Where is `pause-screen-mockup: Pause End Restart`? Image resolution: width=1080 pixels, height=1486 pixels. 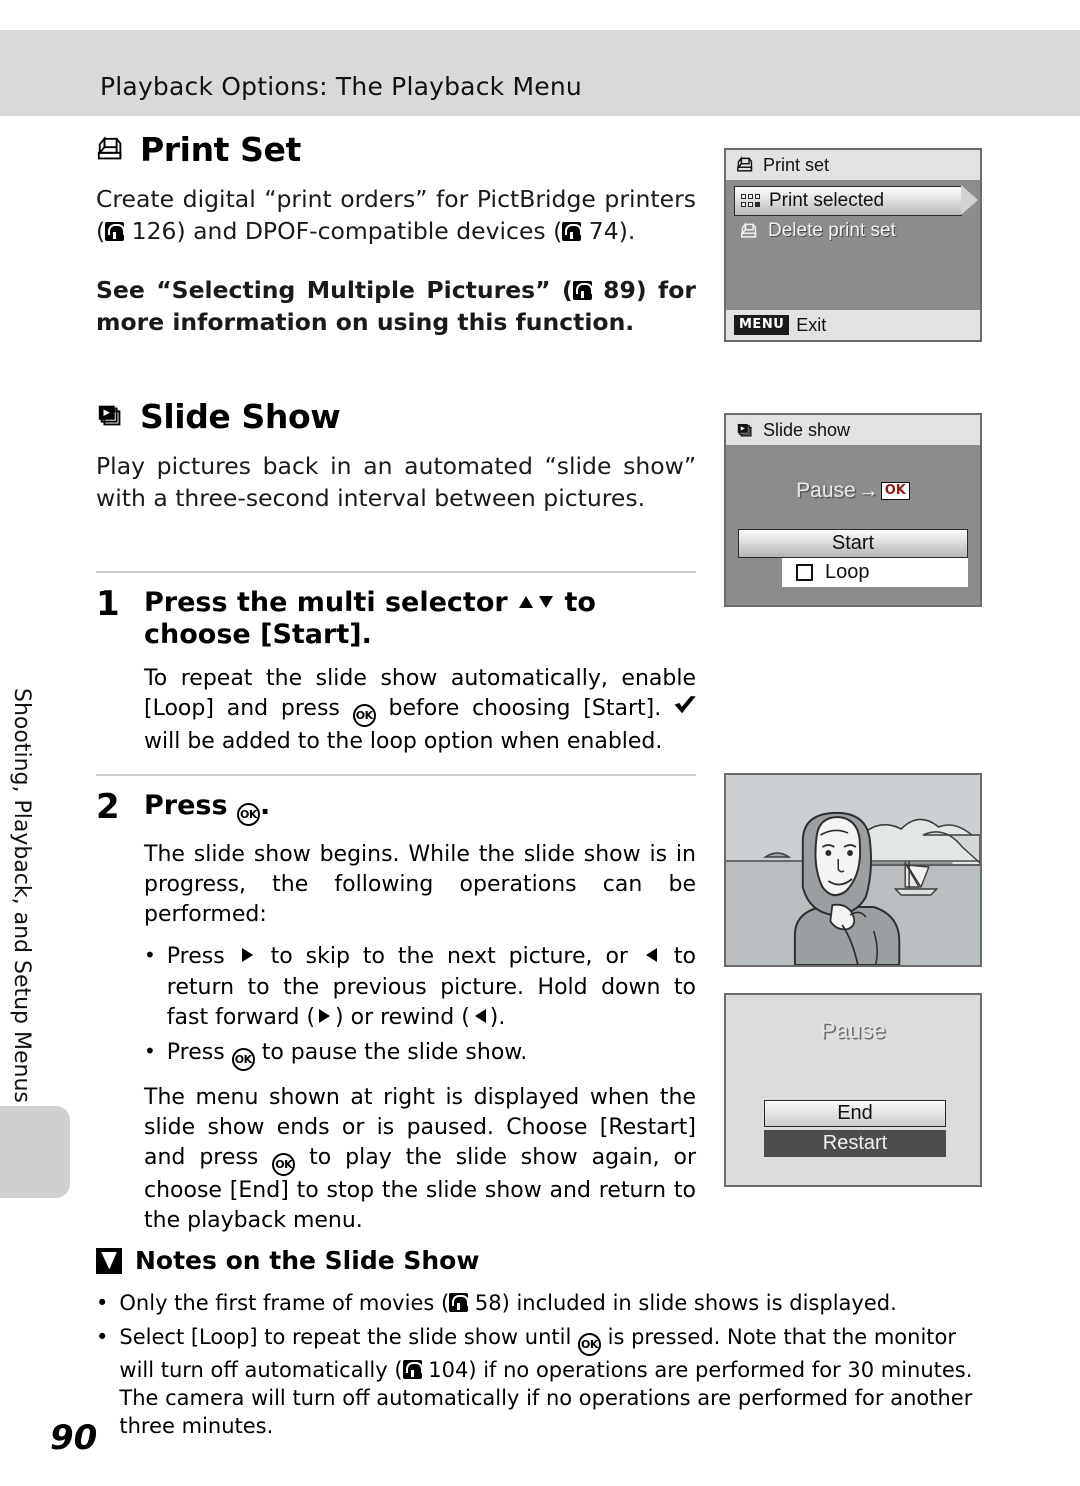
pause-screen-mockup: Pause End Restart is located at coordinates (853, 1090).